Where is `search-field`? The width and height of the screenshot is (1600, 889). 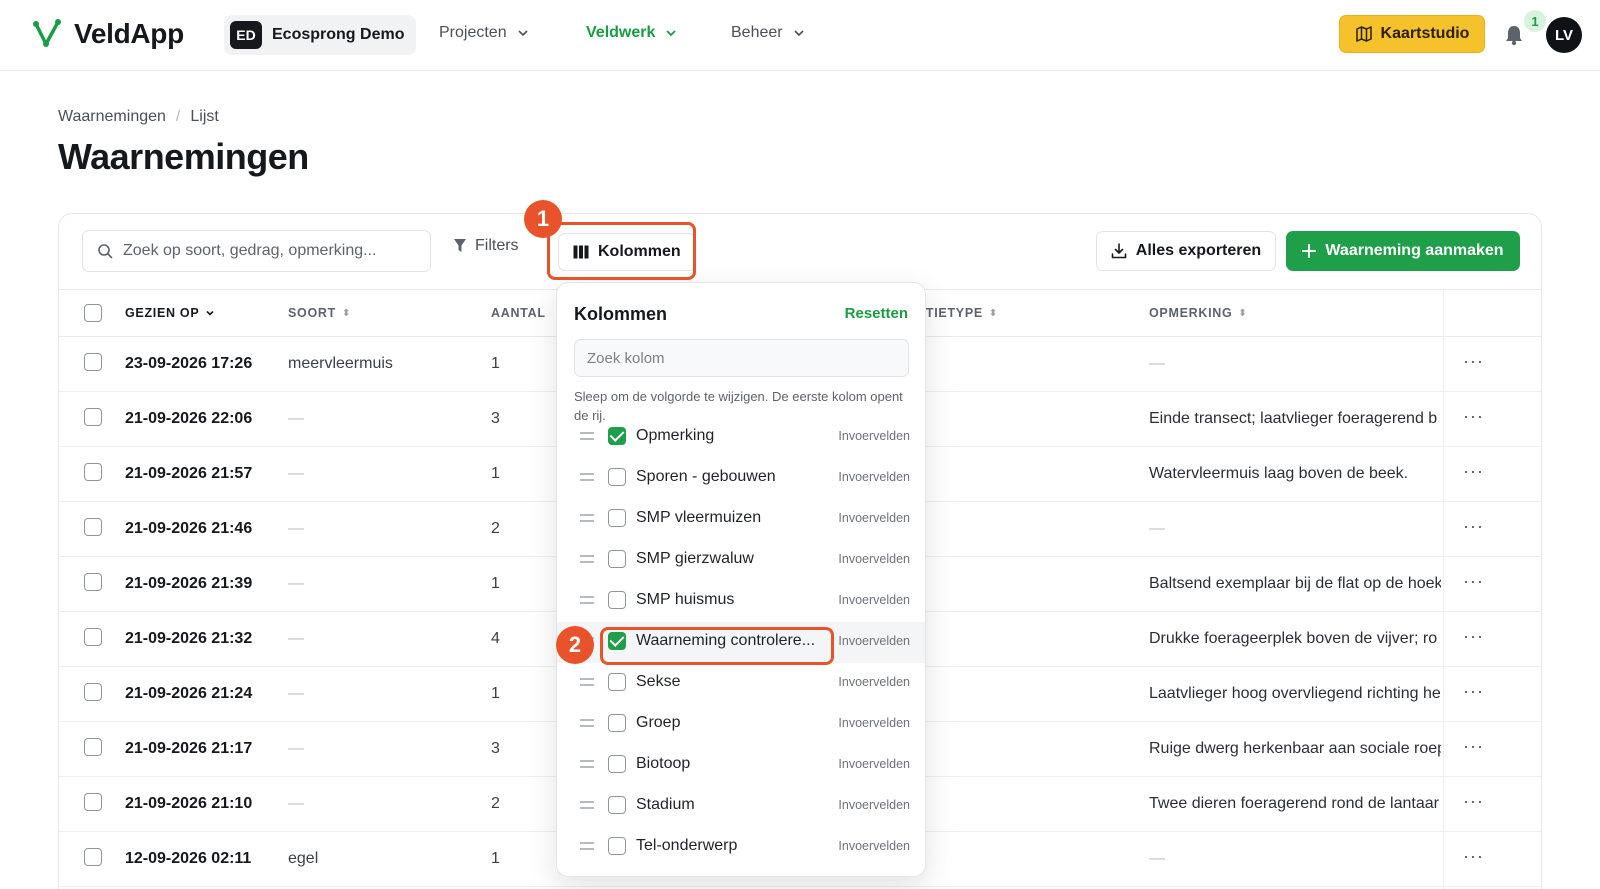 search-field is located at coordinates (256, 251).